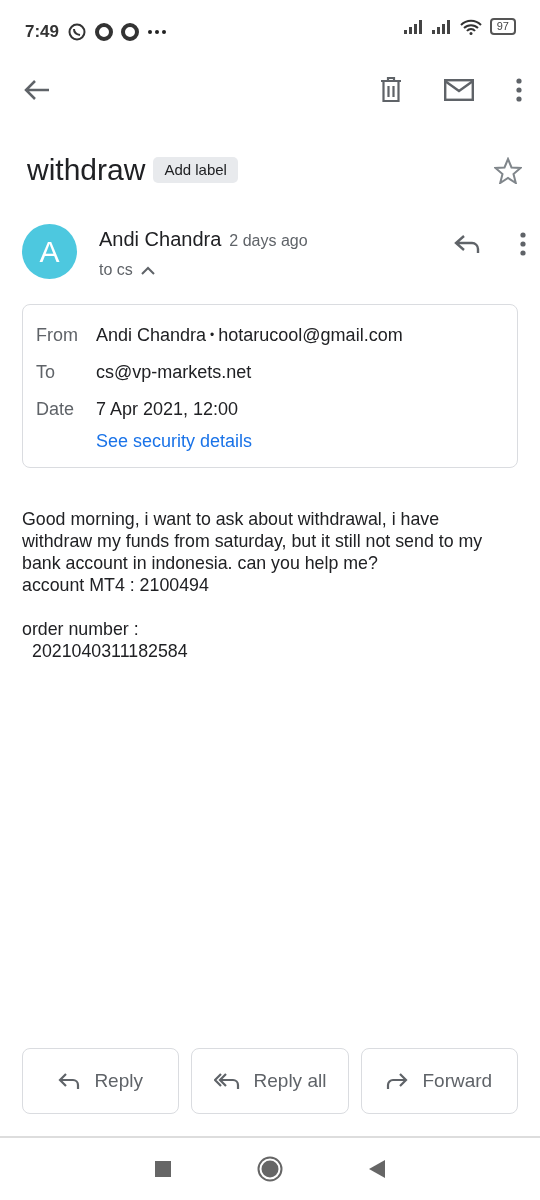 The height and width of the screenshot is (1200, 540). What do you see at coordinates (57, 335) in the screenshot?
I see `detail-label: From` at bounding box center [57, 335].